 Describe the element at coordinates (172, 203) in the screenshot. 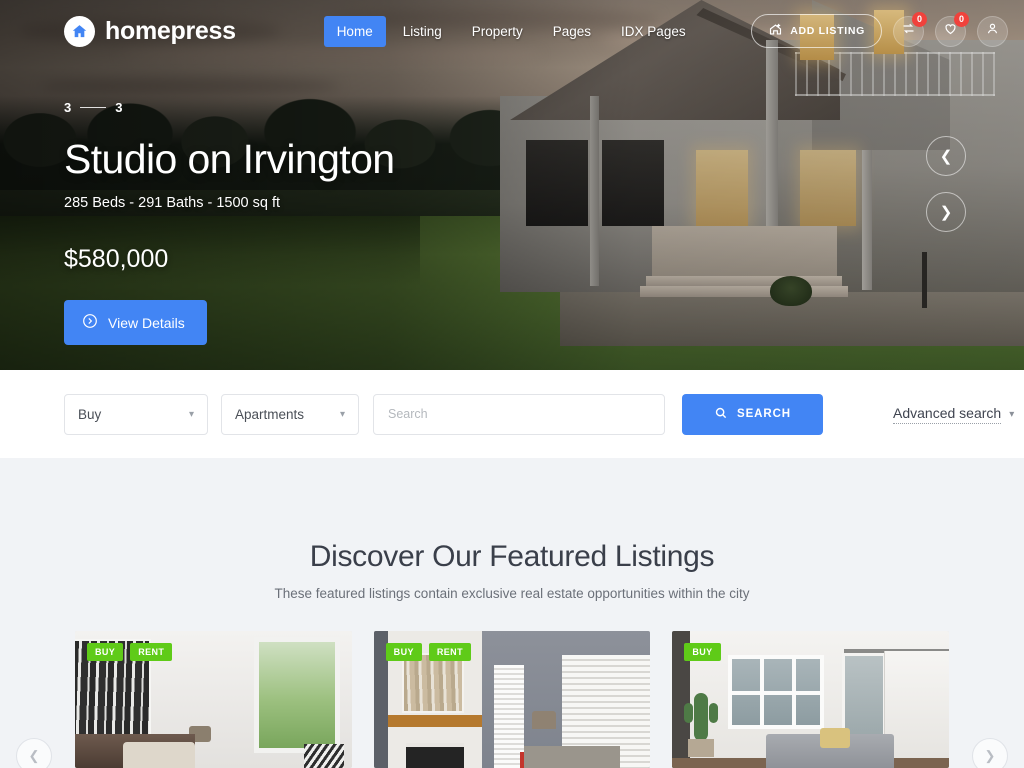

I see `hero-meta: 285 Beds - 291 Baths - 1500 sq ft` at that location.